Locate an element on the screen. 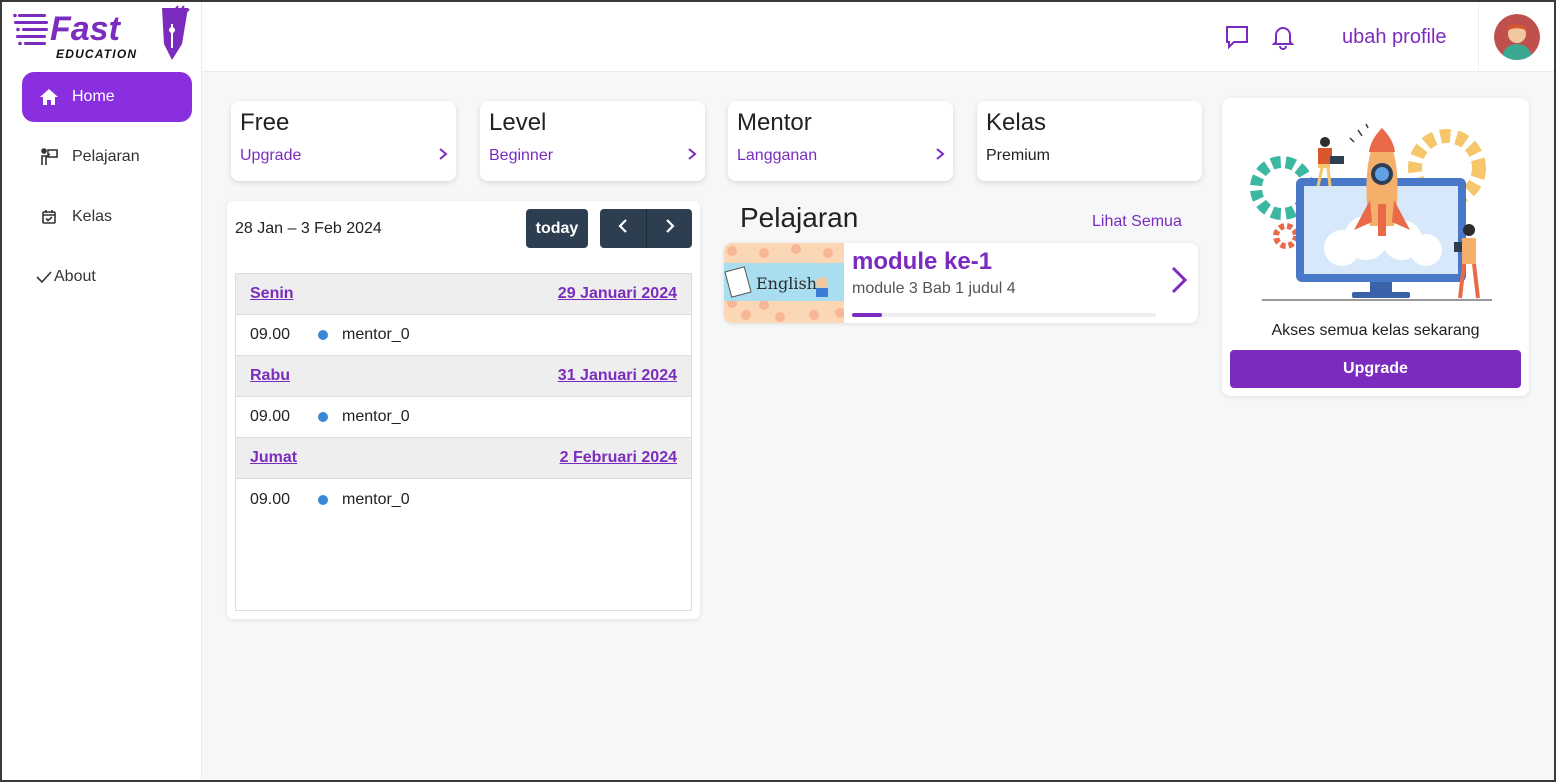  stat-title: Mentor is located at coordinates (774, 122).